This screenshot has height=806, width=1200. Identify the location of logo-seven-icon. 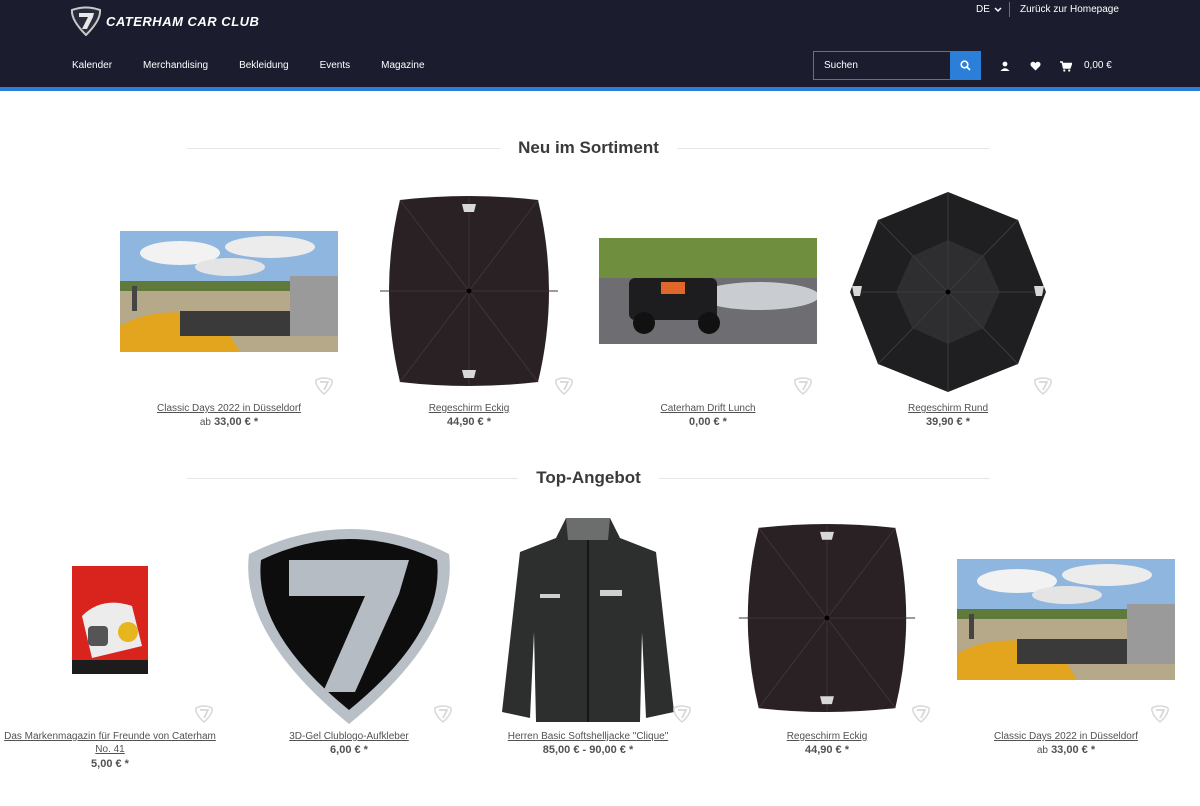
(86, 21).